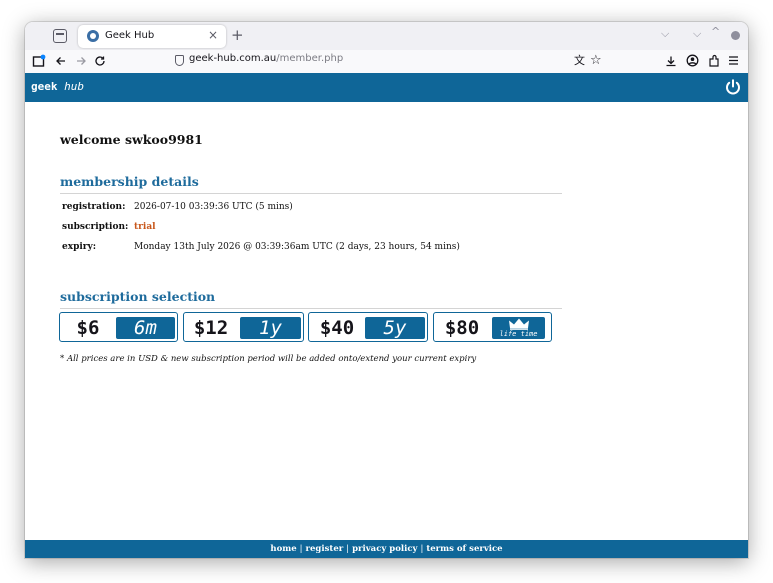 The width and height of the screenshot is (773, 583). What do you see at coordinates (61, 61) in the screenshot?
I see `back-arrow-icon` at bounding box center [61, 61].